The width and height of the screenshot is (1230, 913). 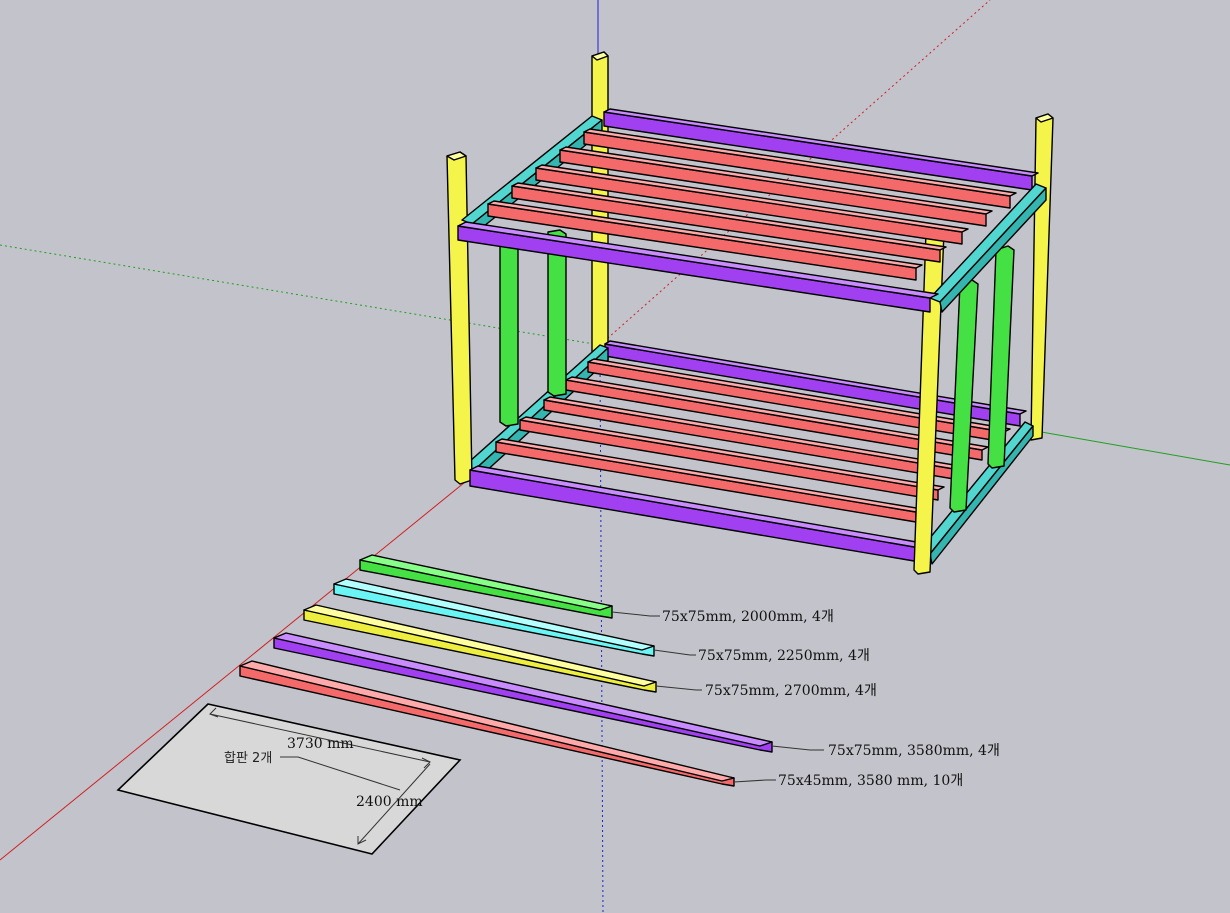 What do you see at coordinates (1001, 357) in the screenshot?
I see `stud-right-back` at bounding box center [1001, 357].